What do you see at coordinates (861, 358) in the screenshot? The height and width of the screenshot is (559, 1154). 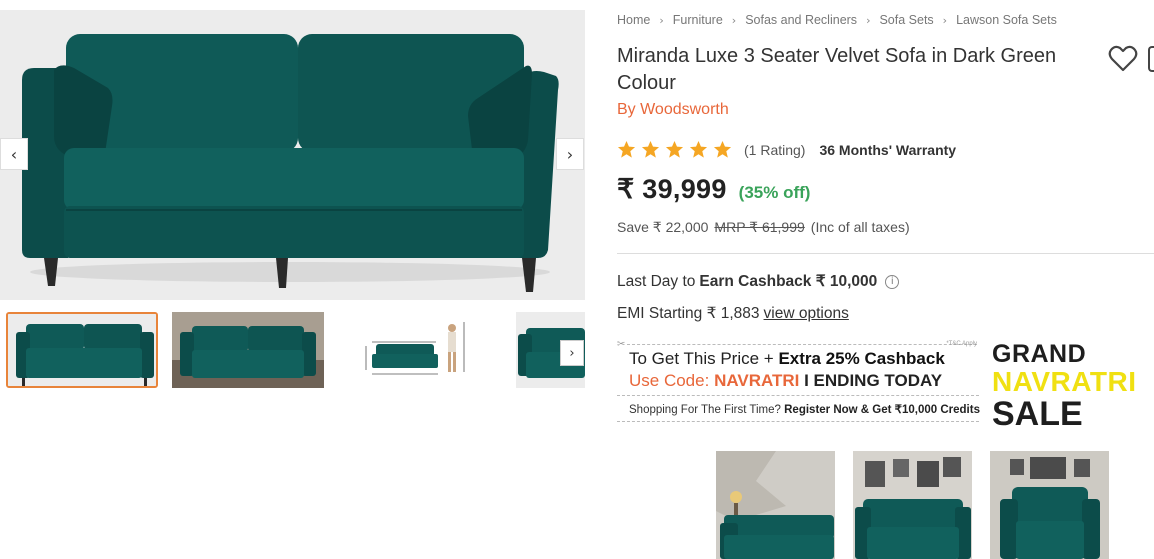 I see `offer-headline-bold: Extra 25% Cashback` at bounding box center [861, 358].